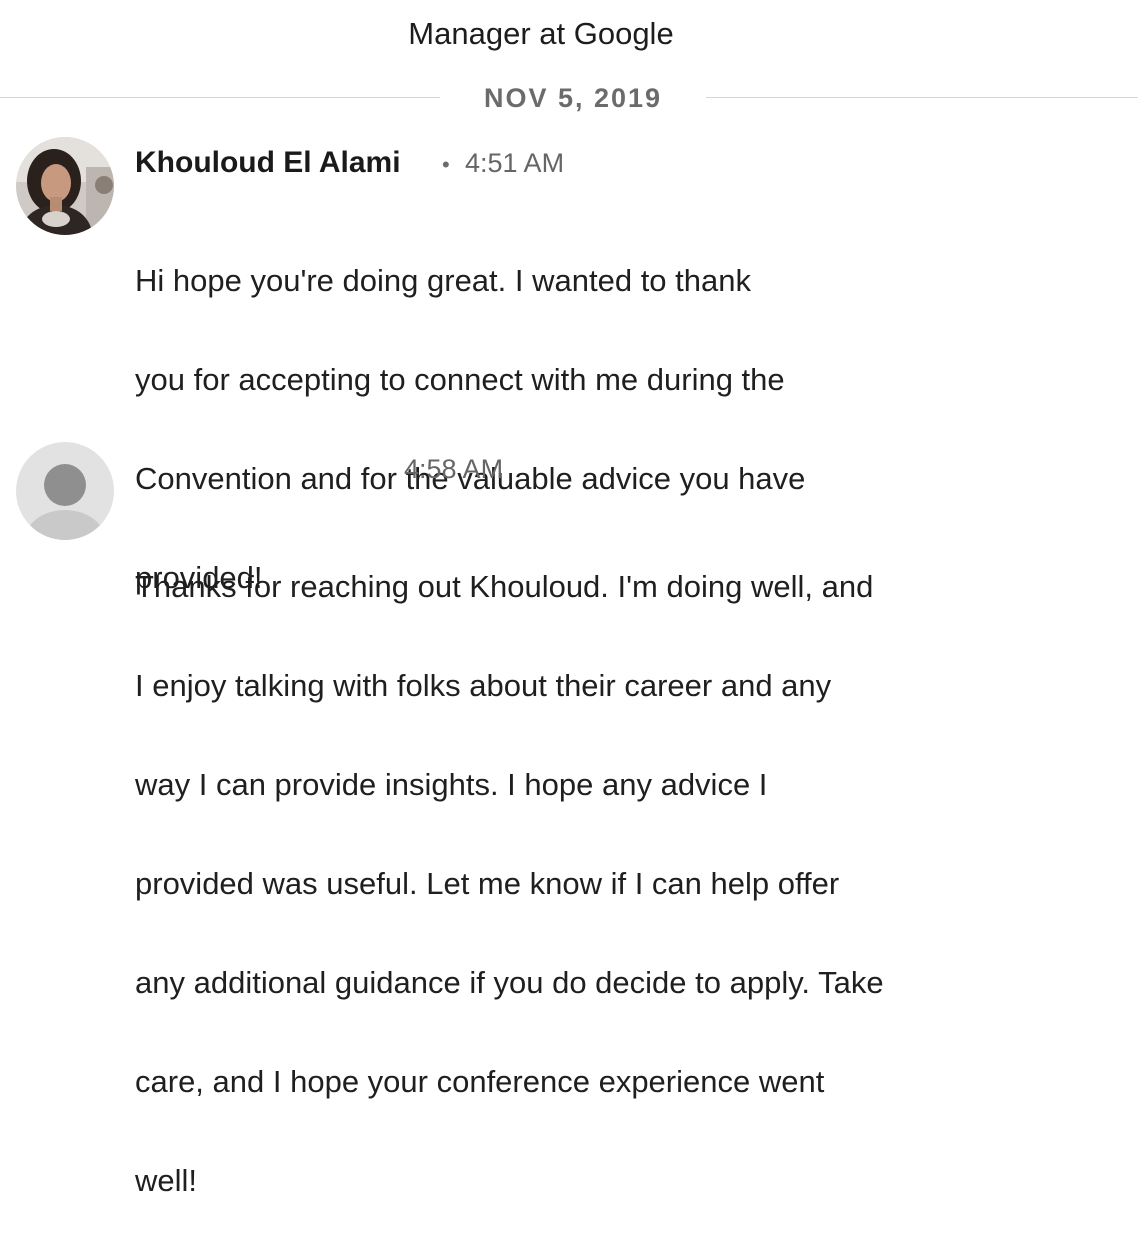 The height and width of the screenshot is (1255, 1138). What do you see at coordinates (541, 33) in the screenshot?
I see `sender-headline: Manager at Google` at bounding box center [541, 33].